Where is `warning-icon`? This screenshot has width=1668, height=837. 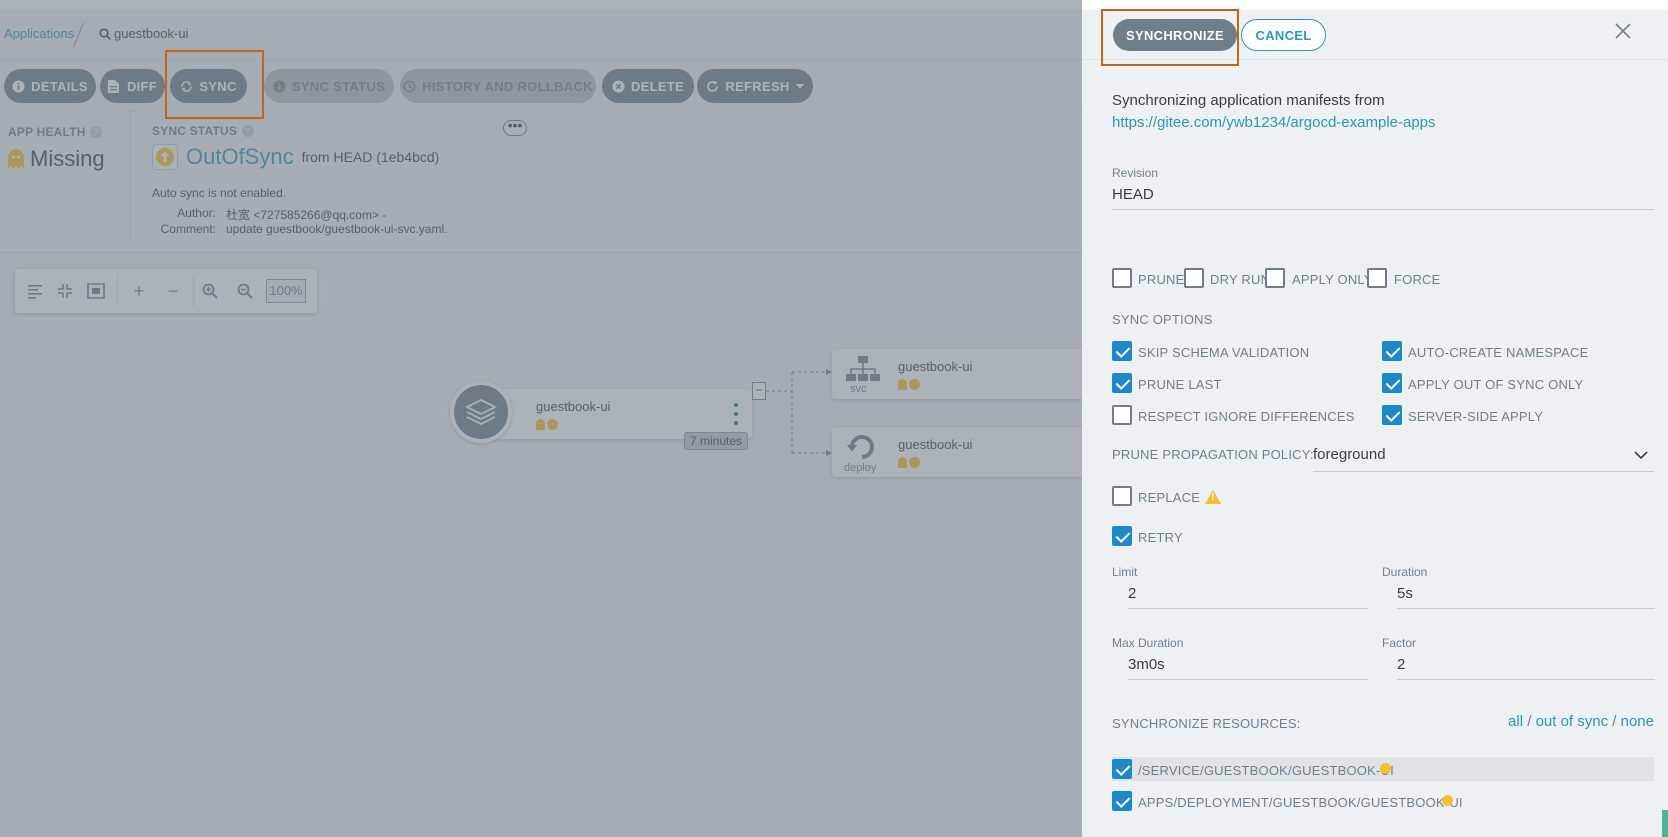 warning-icon is located at coordinates (1213, 497).